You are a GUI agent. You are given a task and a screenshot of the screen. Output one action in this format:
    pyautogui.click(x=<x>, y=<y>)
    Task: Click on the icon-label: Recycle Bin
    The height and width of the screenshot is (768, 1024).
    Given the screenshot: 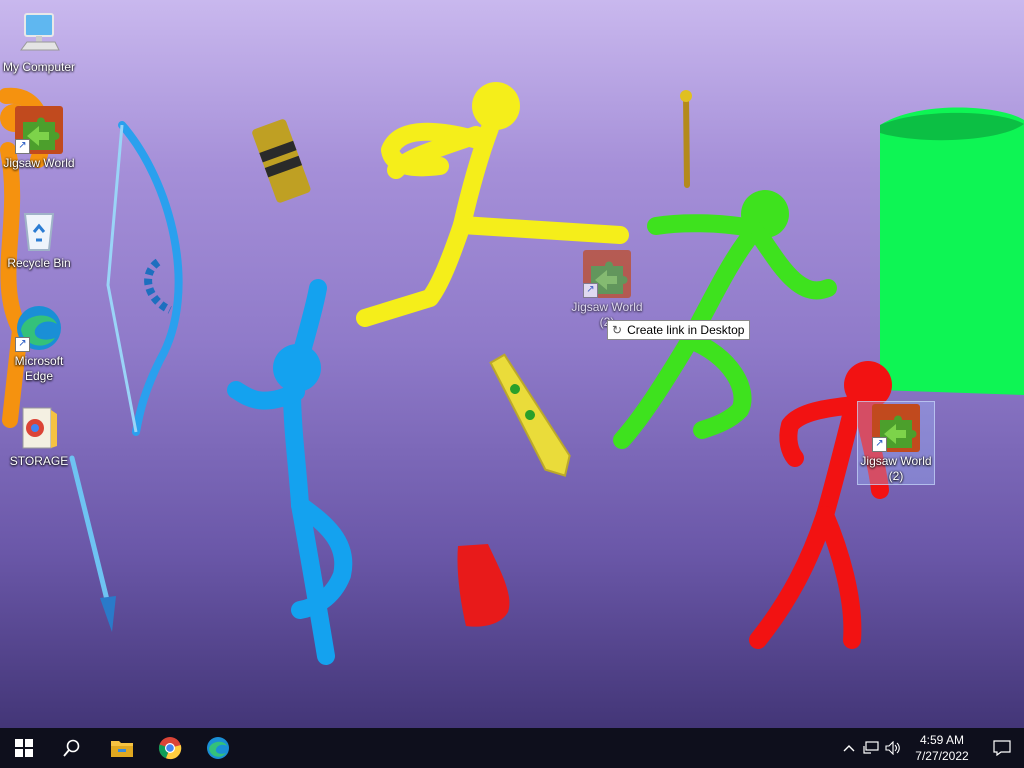 What is the action you would take?
    pyautogui.click(x=39, y=263)
    